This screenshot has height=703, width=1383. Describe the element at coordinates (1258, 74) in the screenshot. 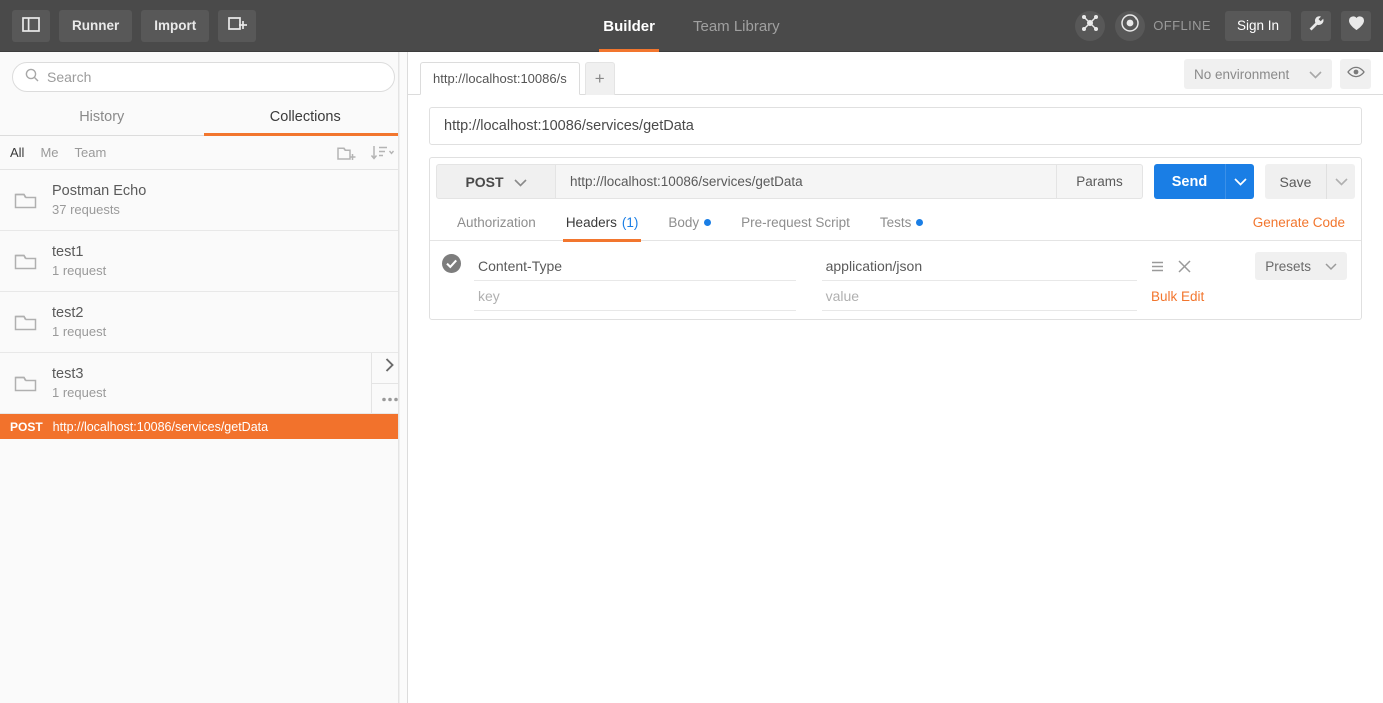

I see `environment-selector: No environment` at that location.